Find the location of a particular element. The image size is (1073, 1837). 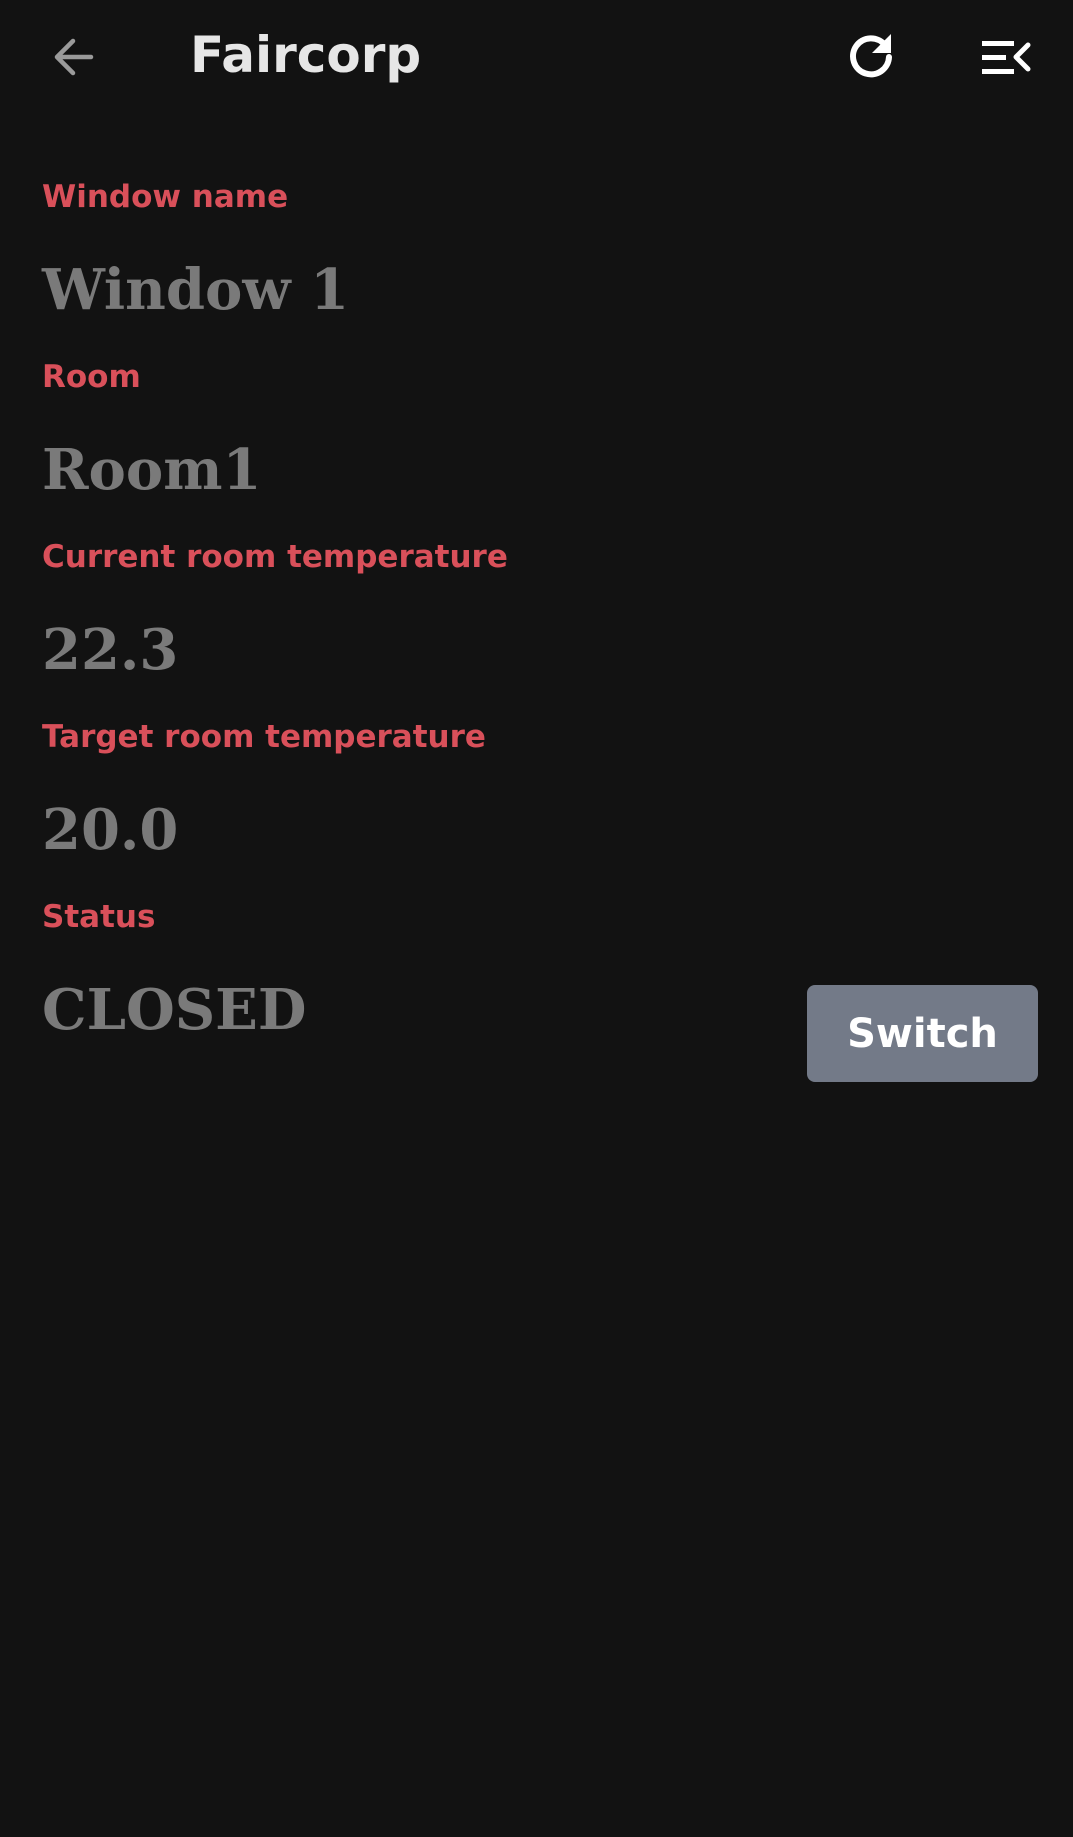

refresh-icon is located at coordinates (871, 56).